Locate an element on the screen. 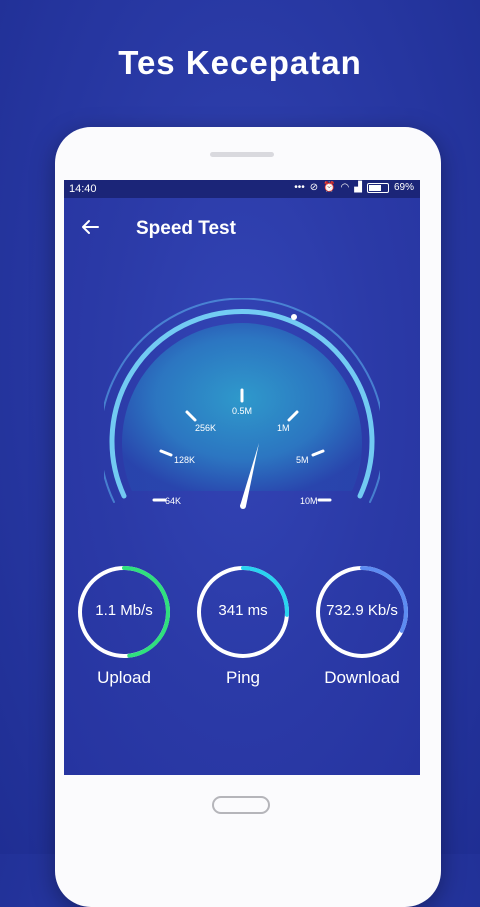 The image size is (480, 907). download-metric: 732.9 Kb/s Download is located at coordinates (362, 626).